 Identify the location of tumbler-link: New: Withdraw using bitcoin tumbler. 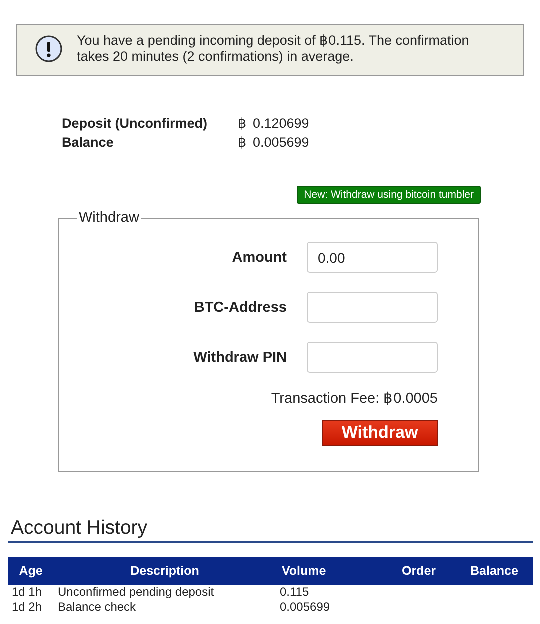
(389, 195).